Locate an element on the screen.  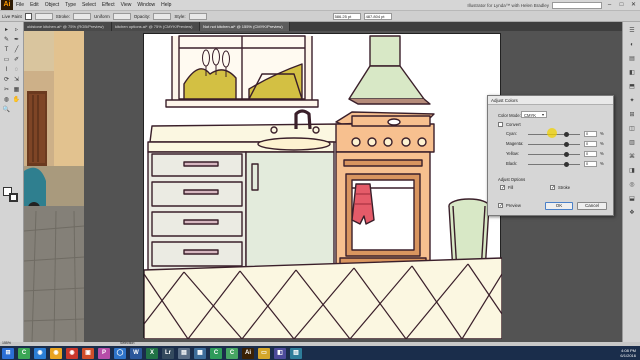
tool-icon: ⌇ is located at coordinates (6, 70).